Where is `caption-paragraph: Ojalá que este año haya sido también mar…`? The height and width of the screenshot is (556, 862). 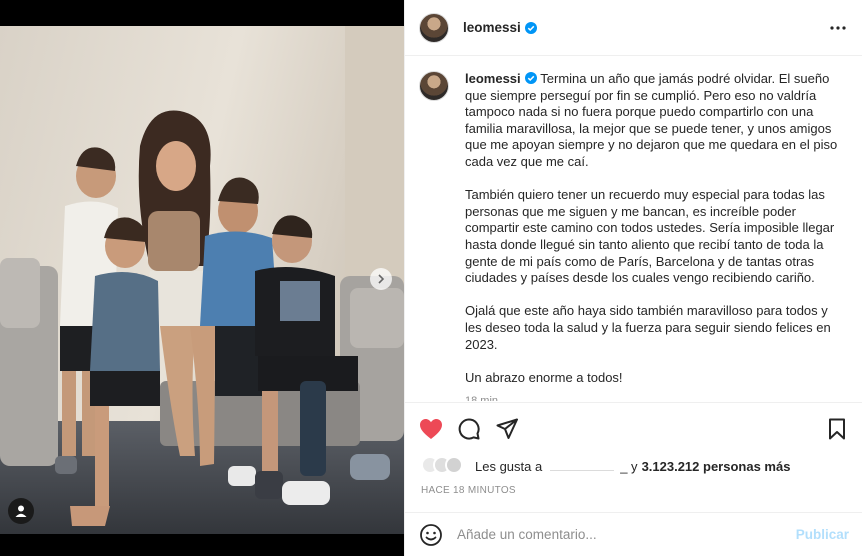
caption-paragraph: Ojalá que este año haya sido también mar… is located at coordinates (648, 327).